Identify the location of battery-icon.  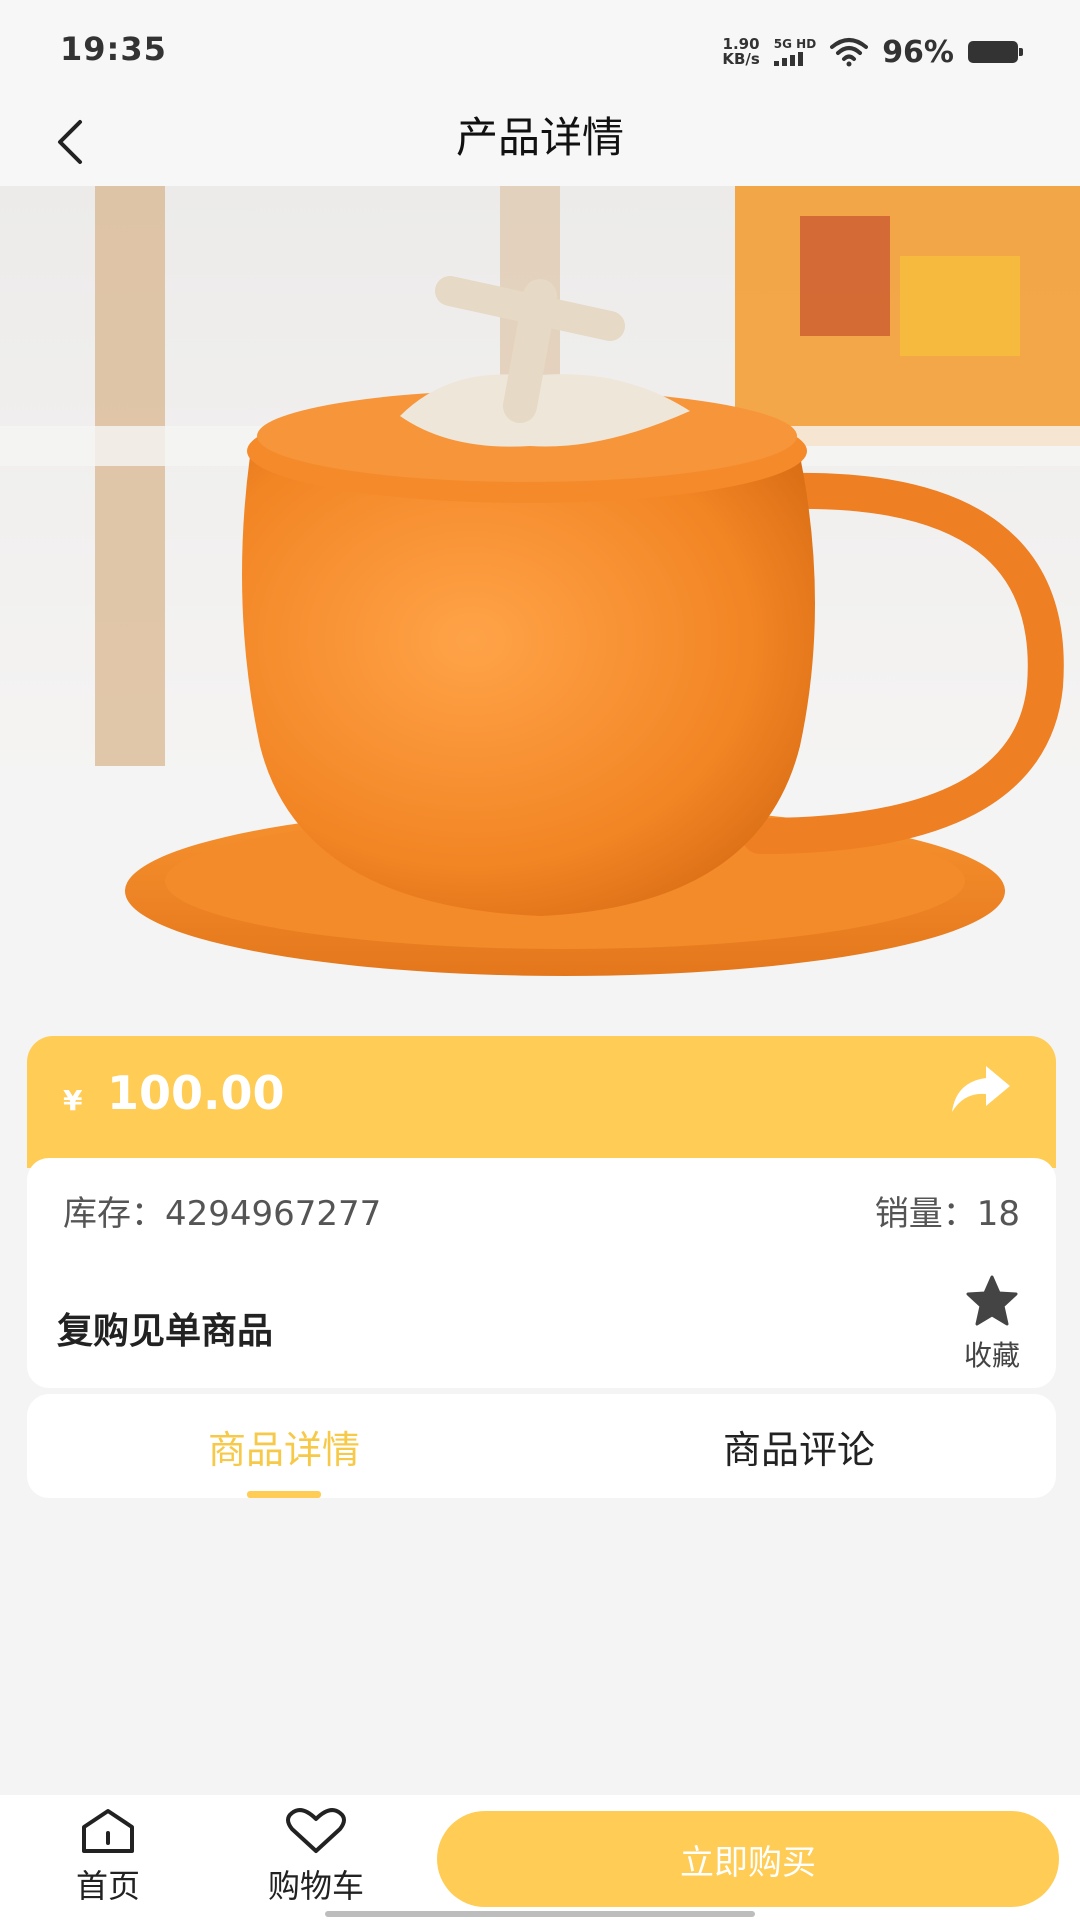
(995, 52).